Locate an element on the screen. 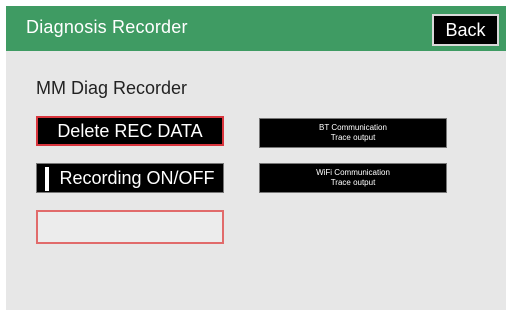 The width and height of the screenshot is (512, 310). delete-rec-data-button: Delete REC DATA is located at coordinates (130, 131).